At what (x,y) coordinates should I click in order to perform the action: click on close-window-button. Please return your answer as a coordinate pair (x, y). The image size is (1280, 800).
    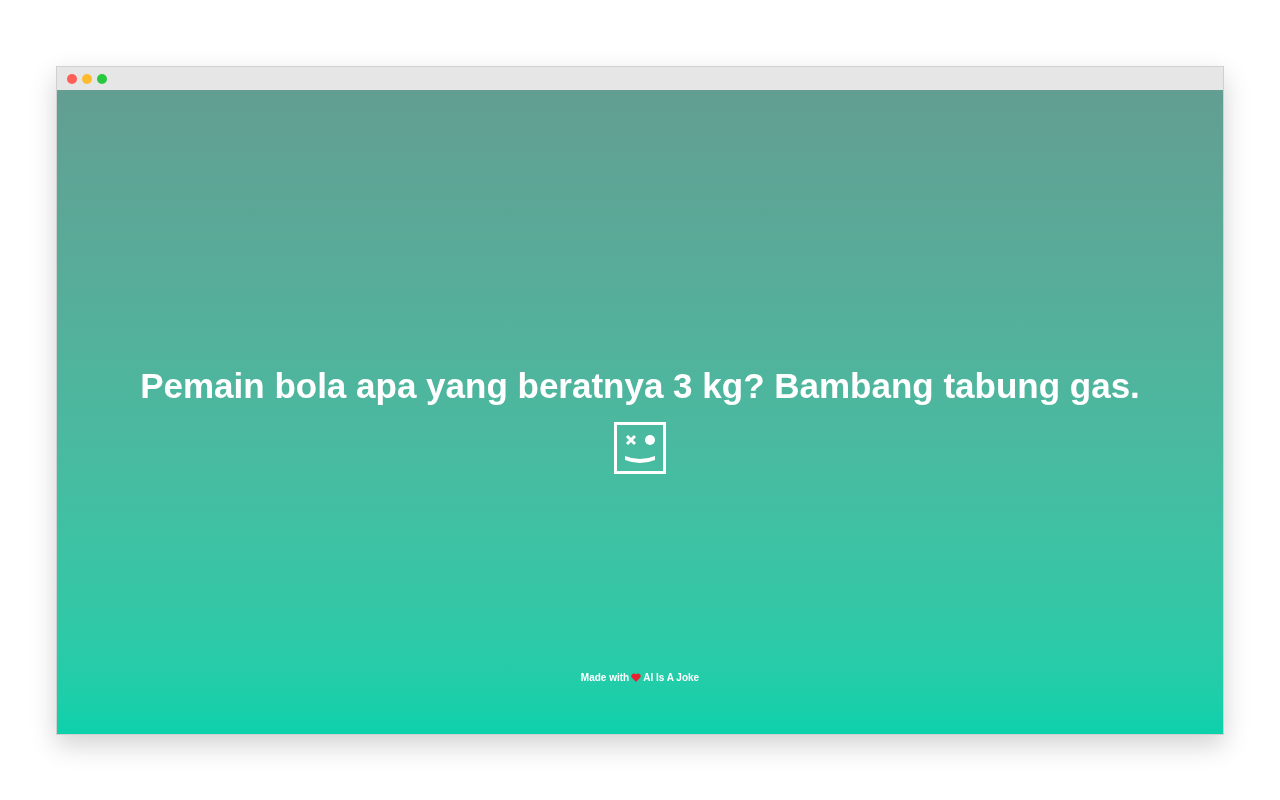
    Looking at the image, I should click on (72, 78).